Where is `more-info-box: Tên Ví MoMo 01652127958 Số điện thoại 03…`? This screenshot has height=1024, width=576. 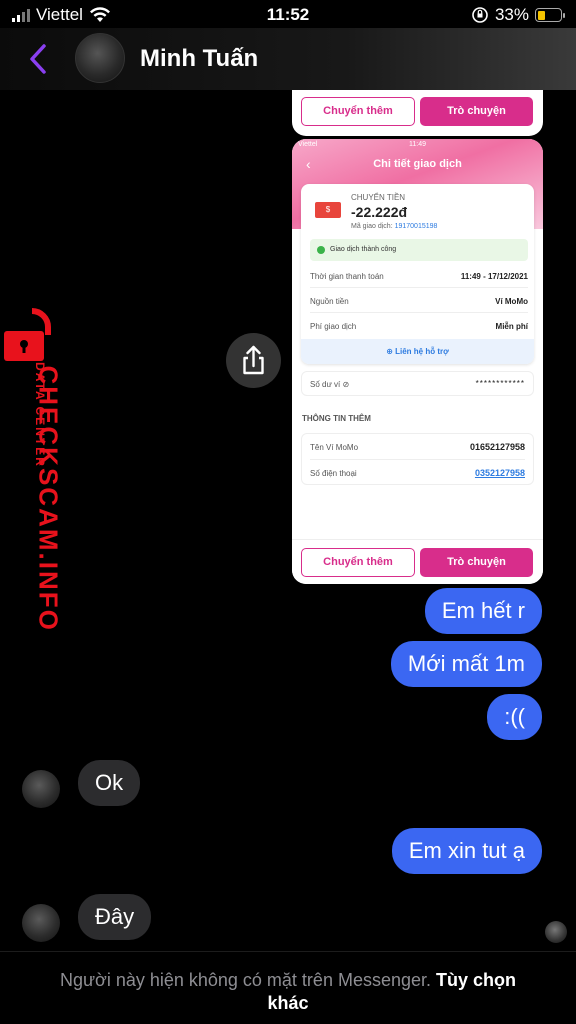 more-info-box: Tên Ví MoMo 01652127958 Số điện thoại 03… is located at coordinates (417, 459).